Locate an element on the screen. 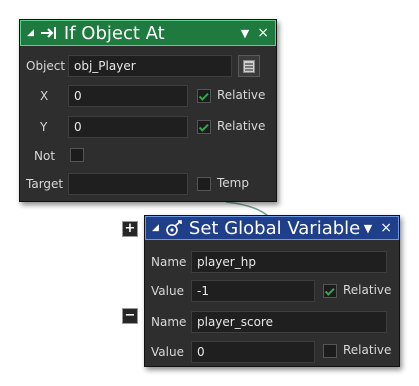  y-relative-checkbox is located at coordinates (204, 127).